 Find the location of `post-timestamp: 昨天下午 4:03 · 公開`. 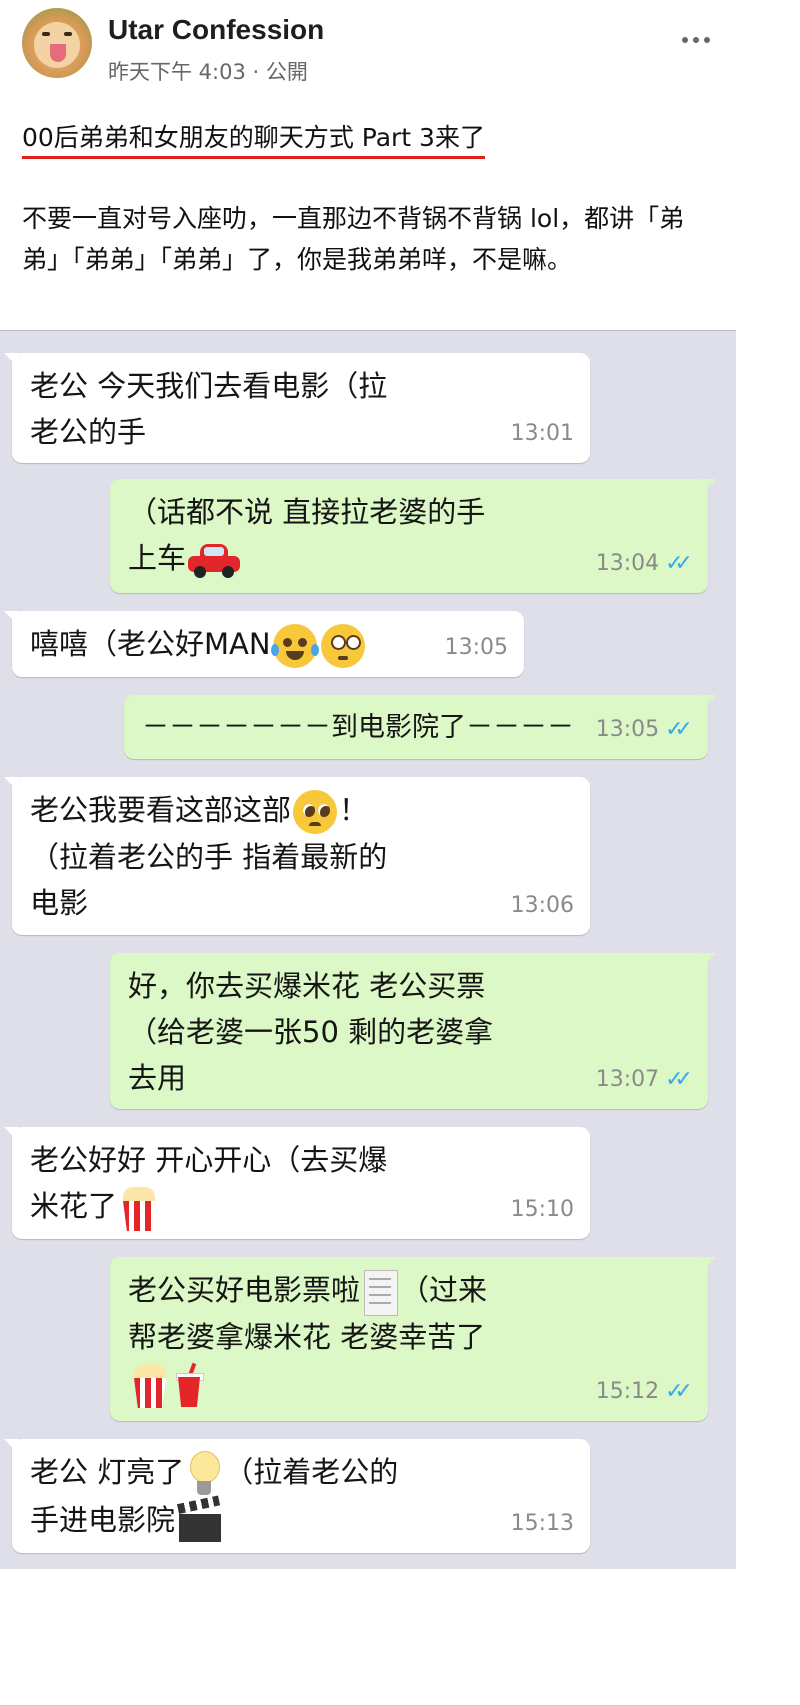

post-timestamp: 昨天下午 4:03 · 公開 is located at coordinates (208, 71).